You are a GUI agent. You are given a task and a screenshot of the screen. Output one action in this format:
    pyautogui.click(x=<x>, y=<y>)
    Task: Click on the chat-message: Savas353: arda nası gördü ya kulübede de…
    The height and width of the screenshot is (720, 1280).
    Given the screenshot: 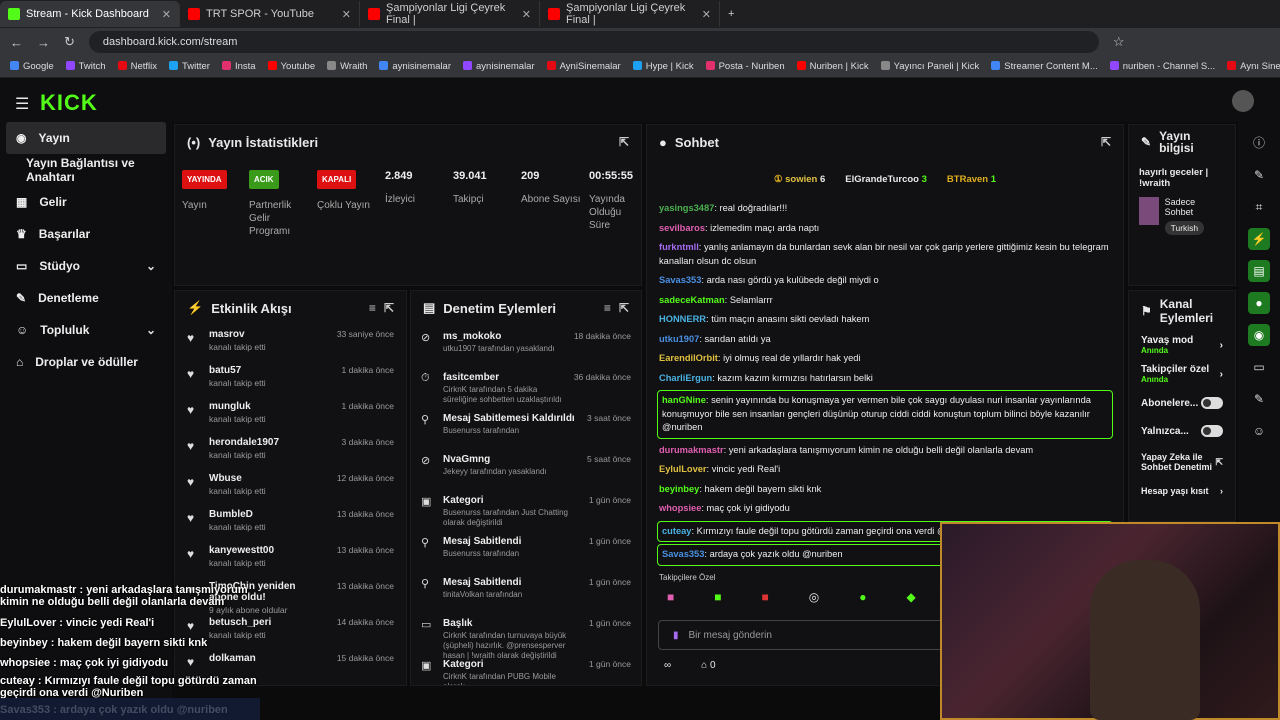 What is the action you would take?
    pyautogui.click(x=885, y=281)
    